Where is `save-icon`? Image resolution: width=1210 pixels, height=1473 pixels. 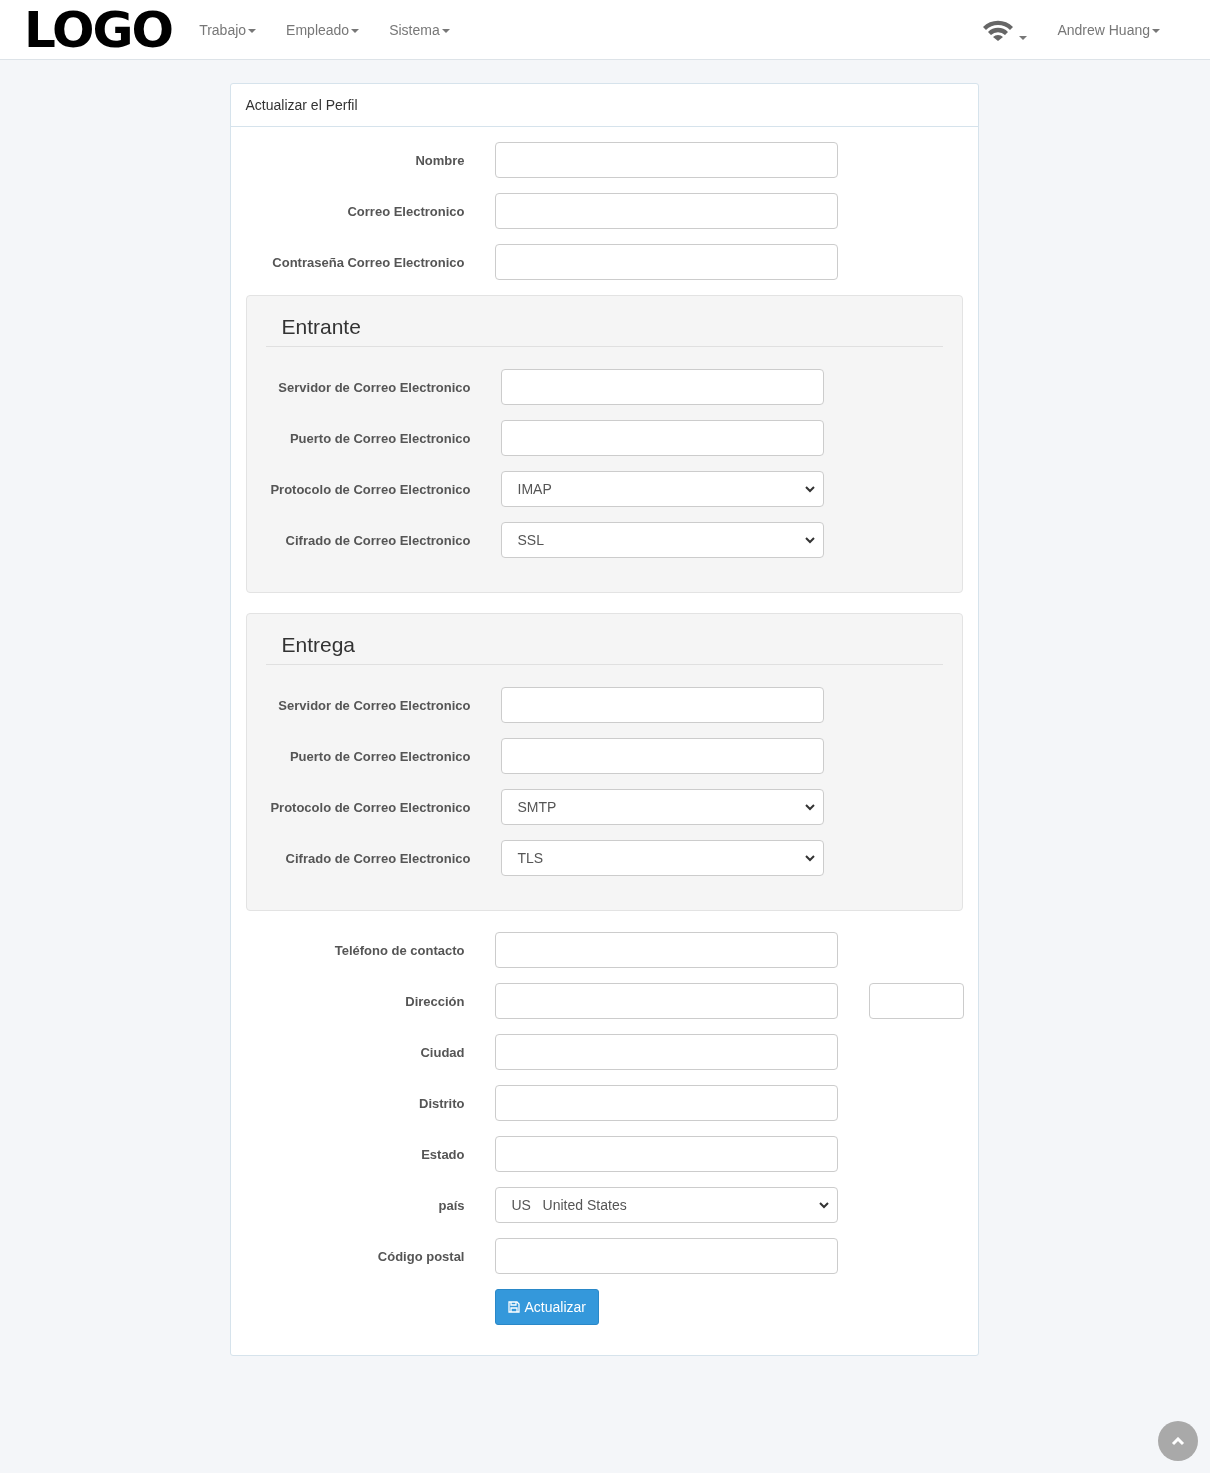 save-icon is located at coordinates (513, 1307).